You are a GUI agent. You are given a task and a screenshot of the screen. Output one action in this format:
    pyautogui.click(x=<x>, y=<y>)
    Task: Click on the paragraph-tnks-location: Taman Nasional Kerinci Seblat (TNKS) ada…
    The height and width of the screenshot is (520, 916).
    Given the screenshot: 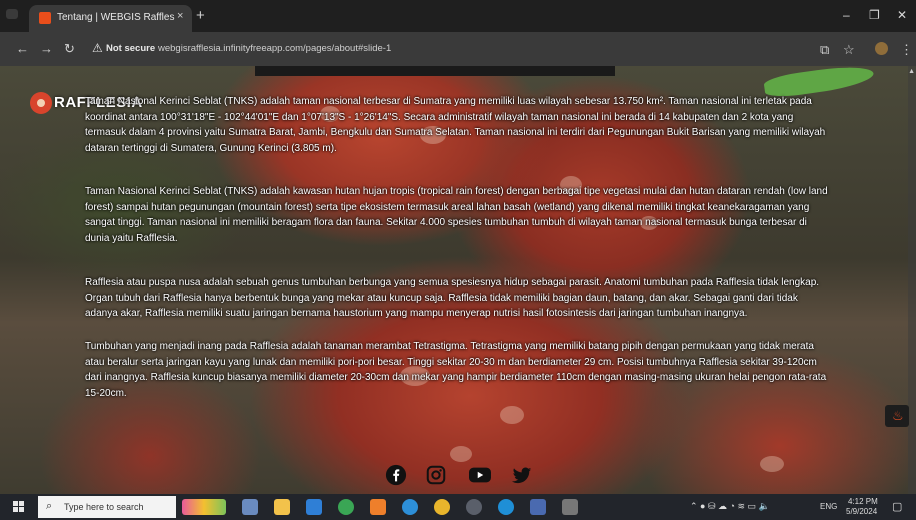 What is the action you would take?
    pyautogui.click(x=455, y=125)
    